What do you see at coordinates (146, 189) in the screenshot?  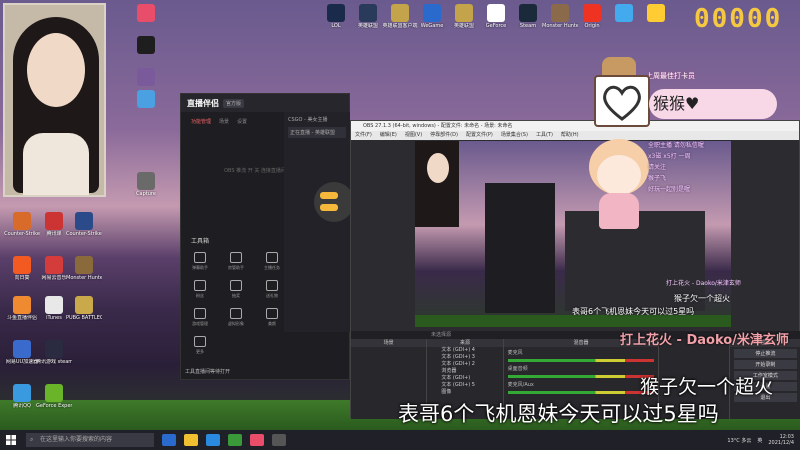 I see `desktop-icon: Capture` at bounding box center [146, 189].